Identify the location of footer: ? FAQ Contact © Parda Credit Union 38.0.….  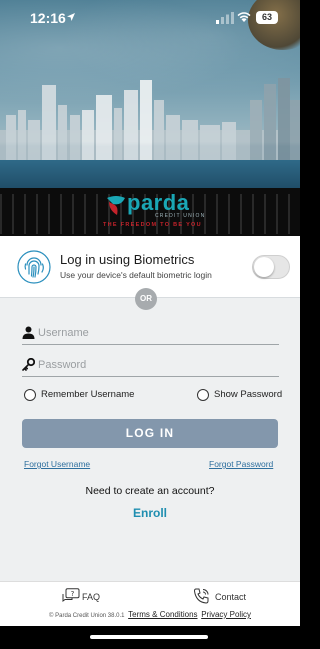
(150, 603).